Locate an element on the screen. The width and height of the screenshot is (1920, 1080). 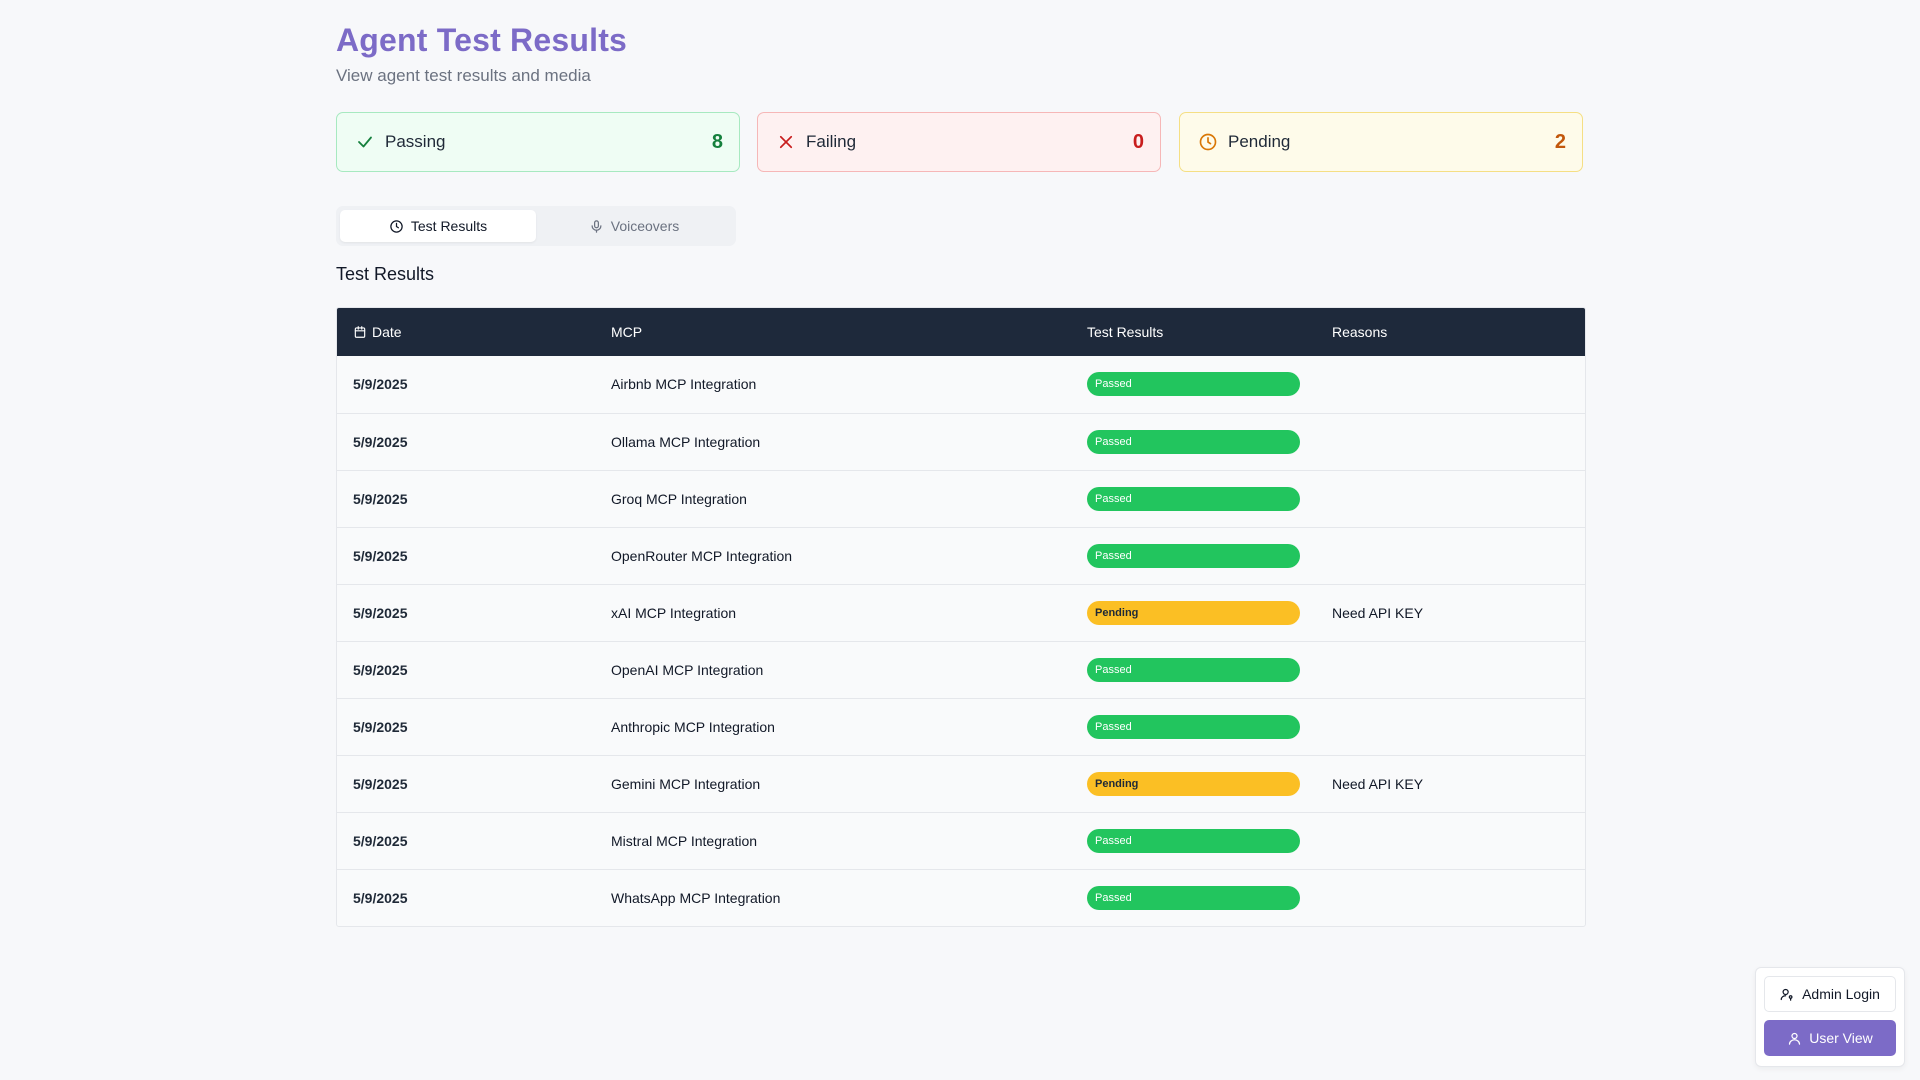
user-view-button: User View is located at coordinates (1830, 1038).